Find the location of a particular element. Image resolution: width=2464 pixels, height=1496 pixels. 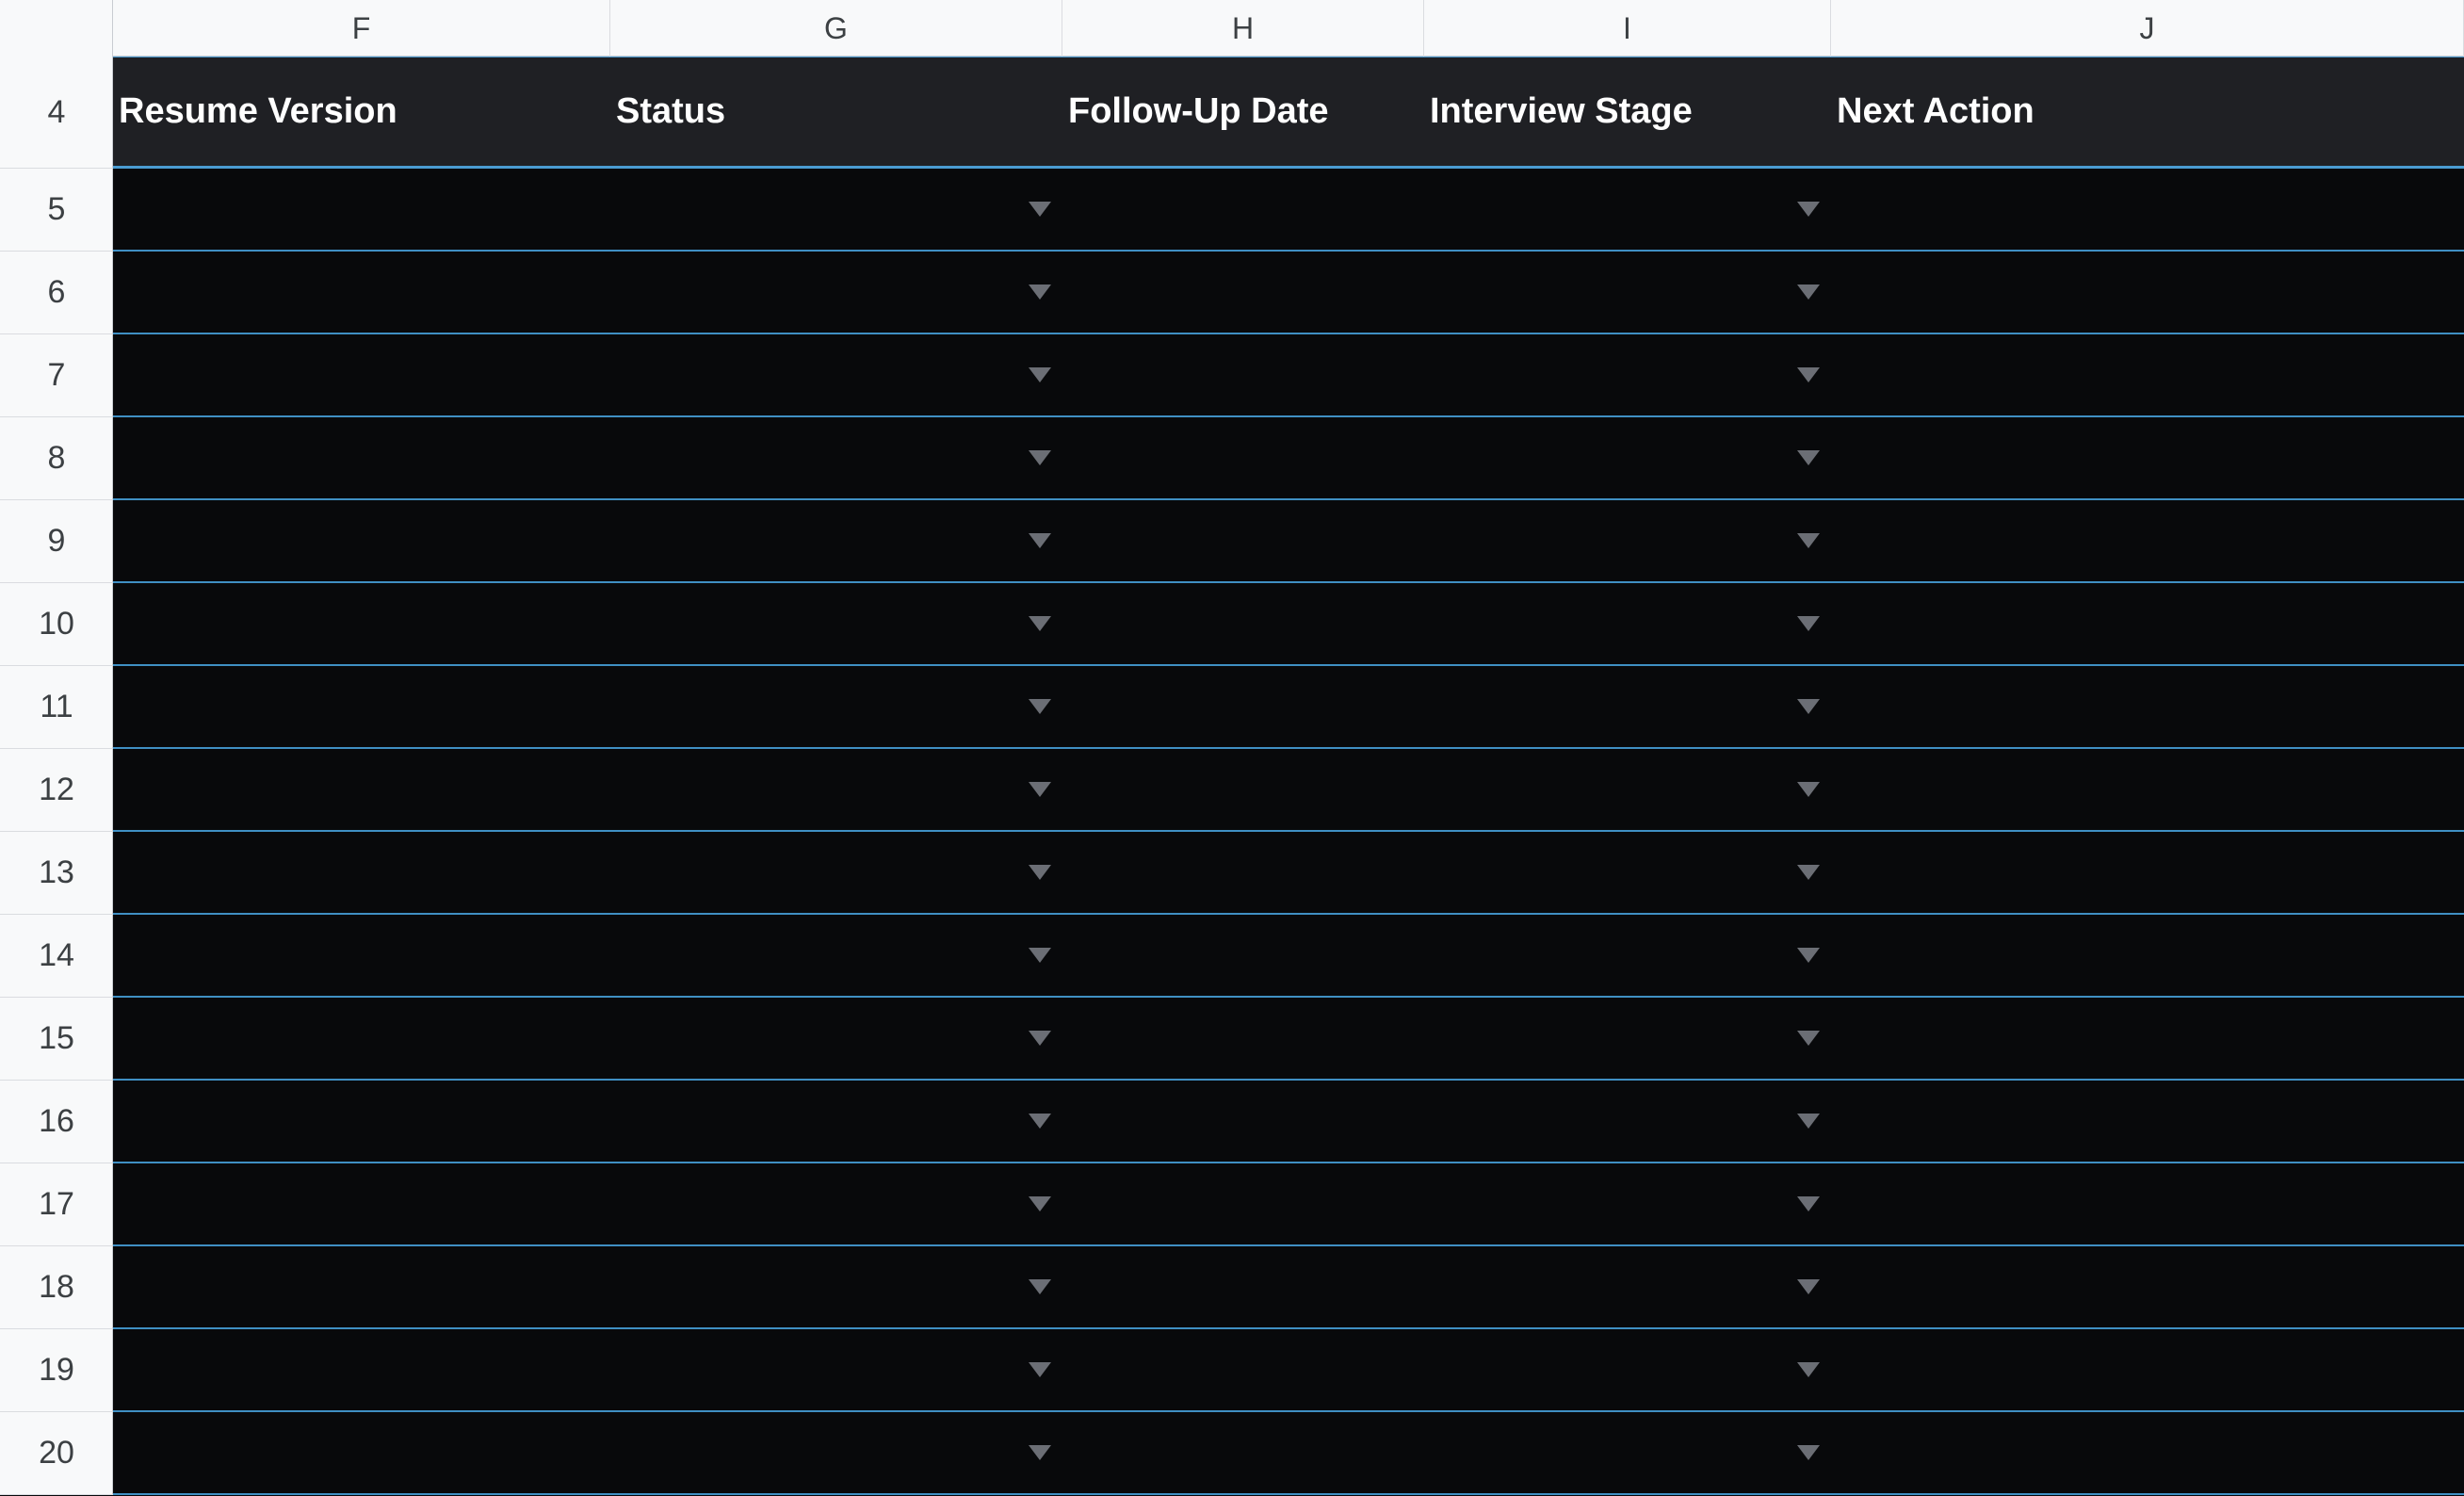

row-header-11: 11 is located at coordinates (57, 707).